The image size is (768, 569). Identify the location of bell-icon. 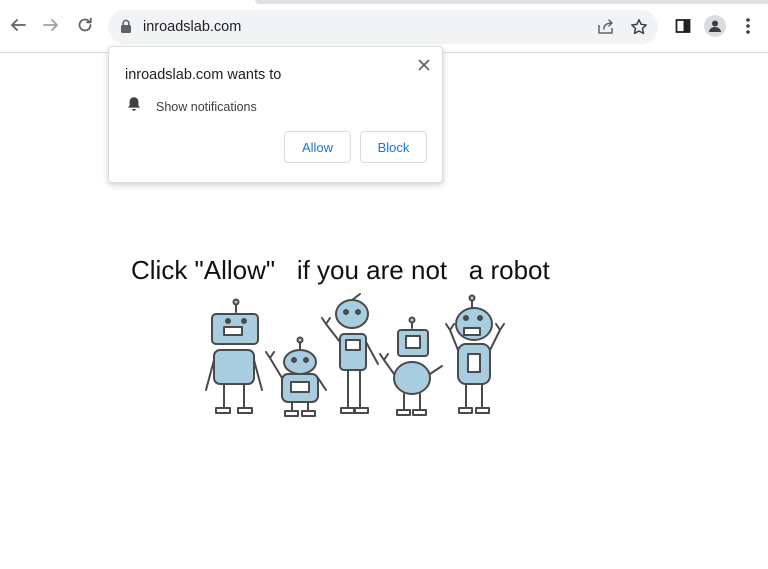
(134, 106).